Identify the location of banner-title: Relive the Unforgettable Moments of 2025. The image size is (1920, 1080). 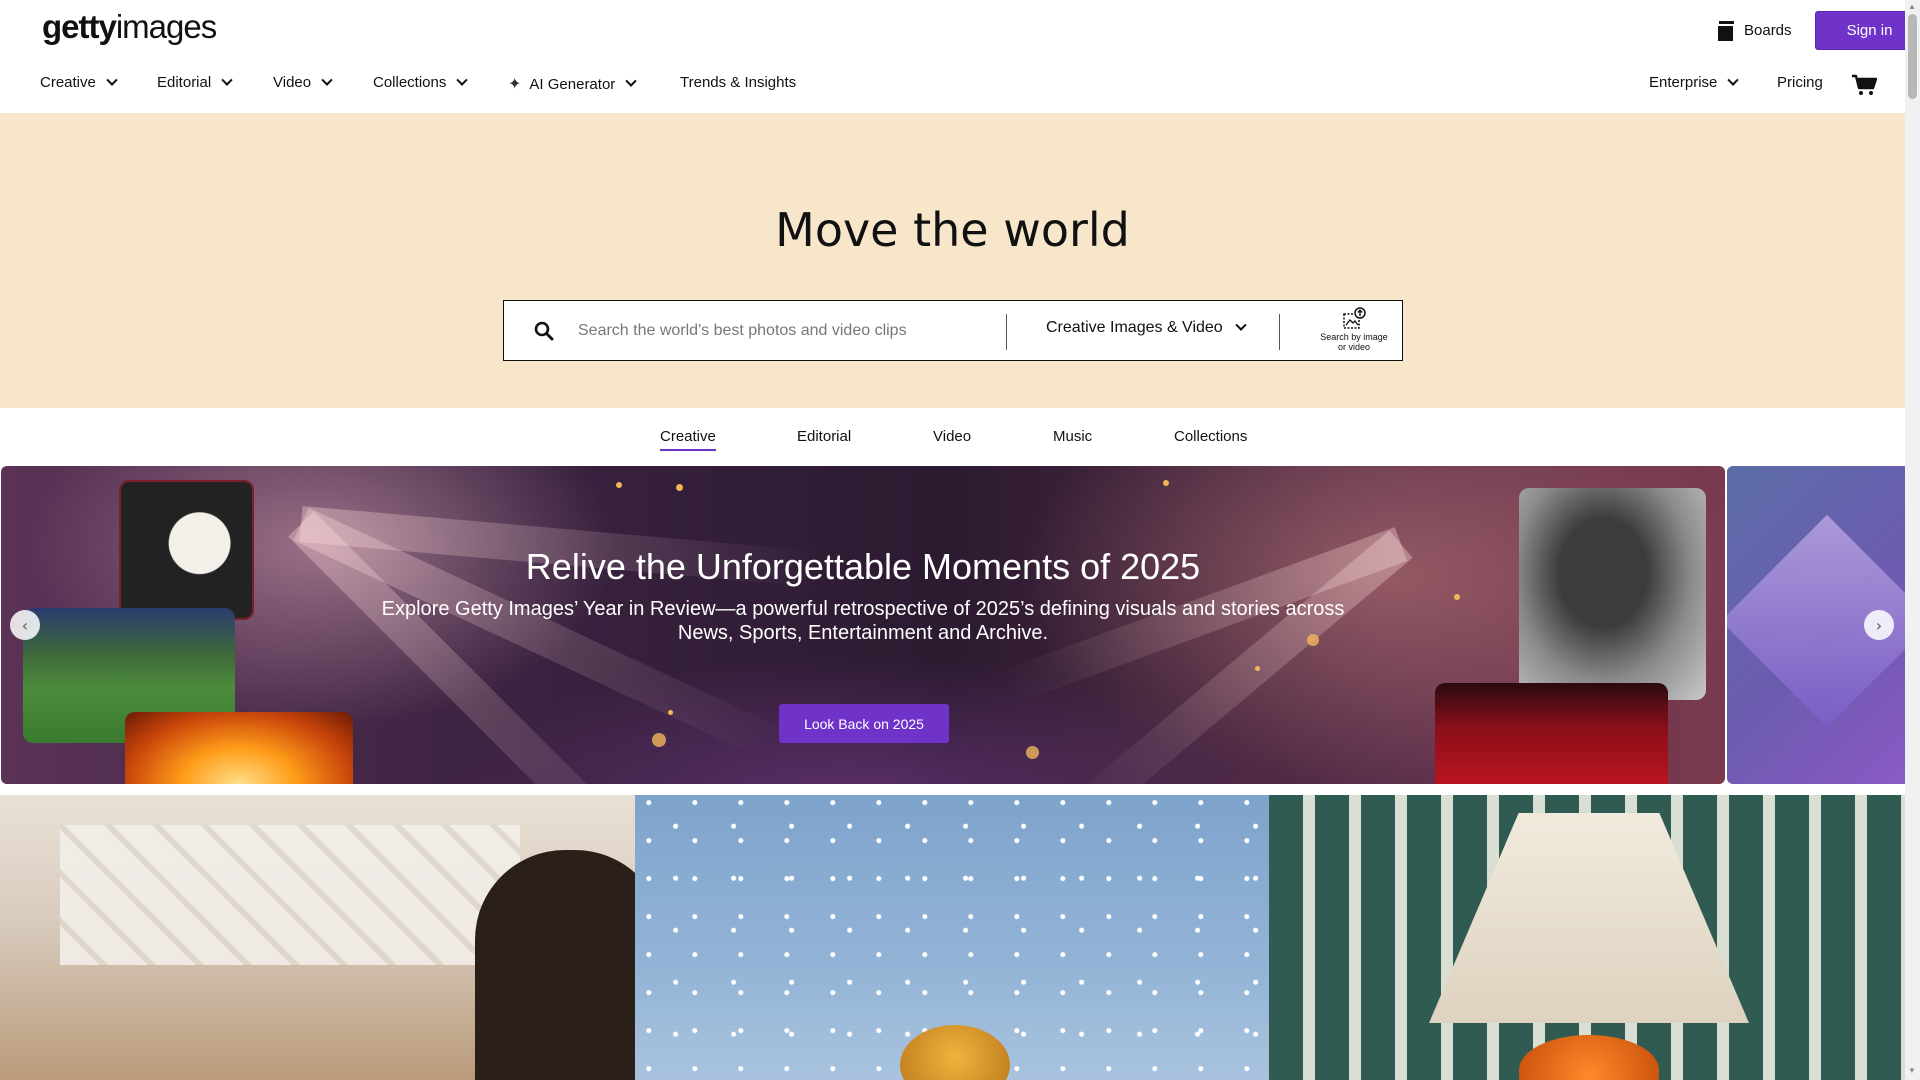
(863, 566).